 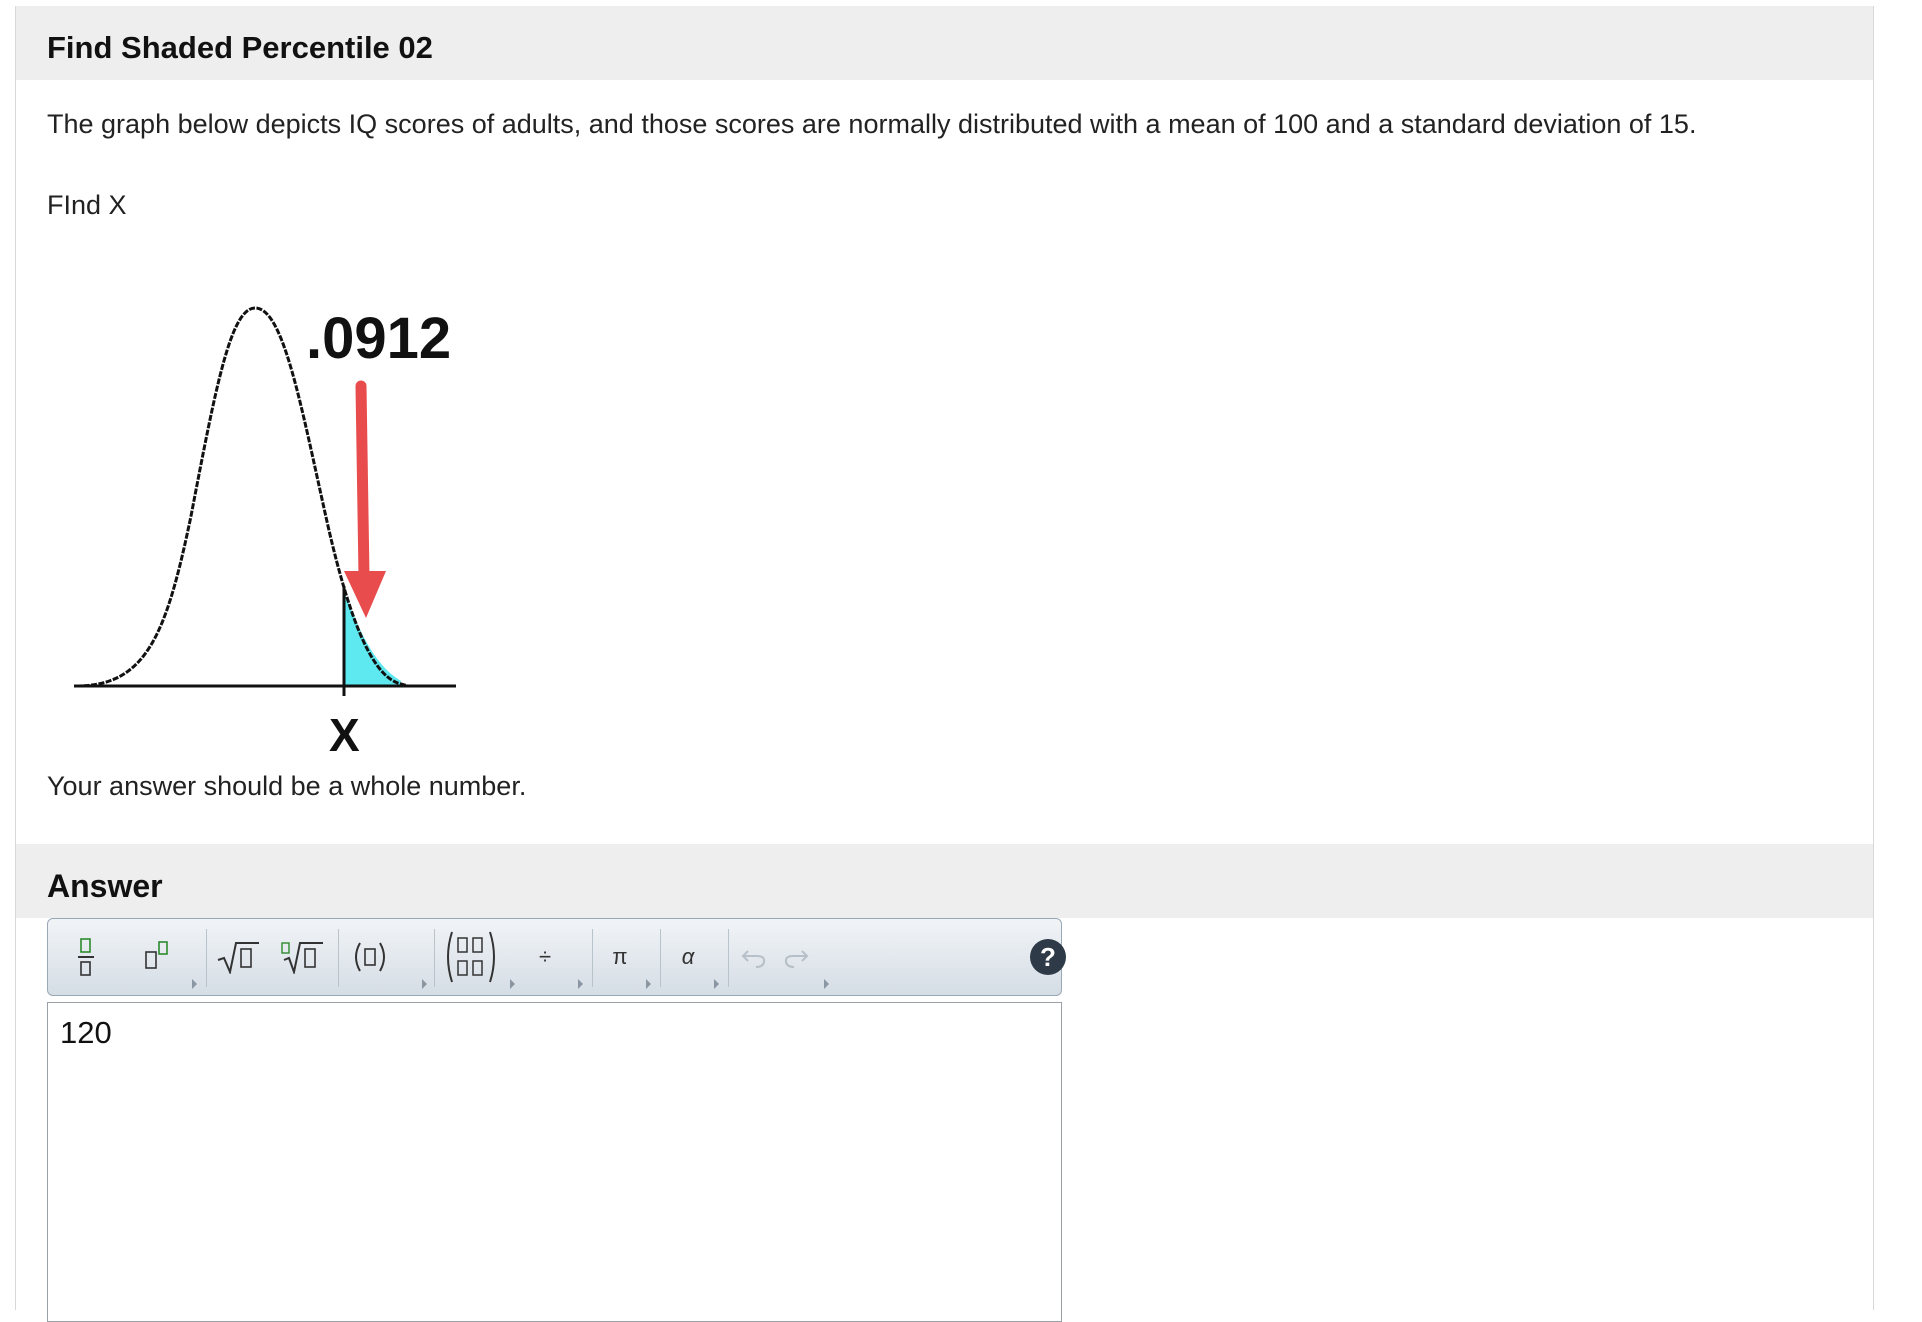 I want to click on nth-root-icon, so click(x=302, y=958).